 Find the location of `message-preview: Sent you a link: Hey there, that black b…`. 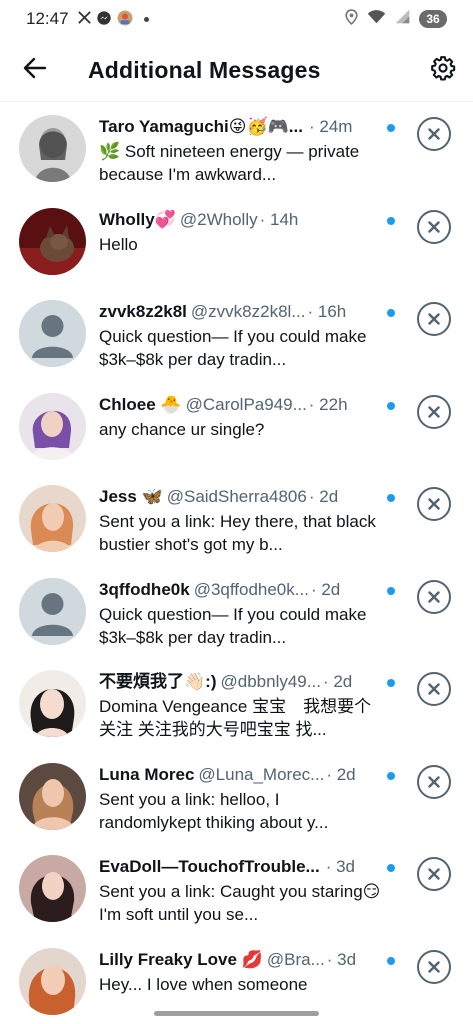

message-preview: Sent you a link: Hey there, that black b… is located at coordinates (237, 533).